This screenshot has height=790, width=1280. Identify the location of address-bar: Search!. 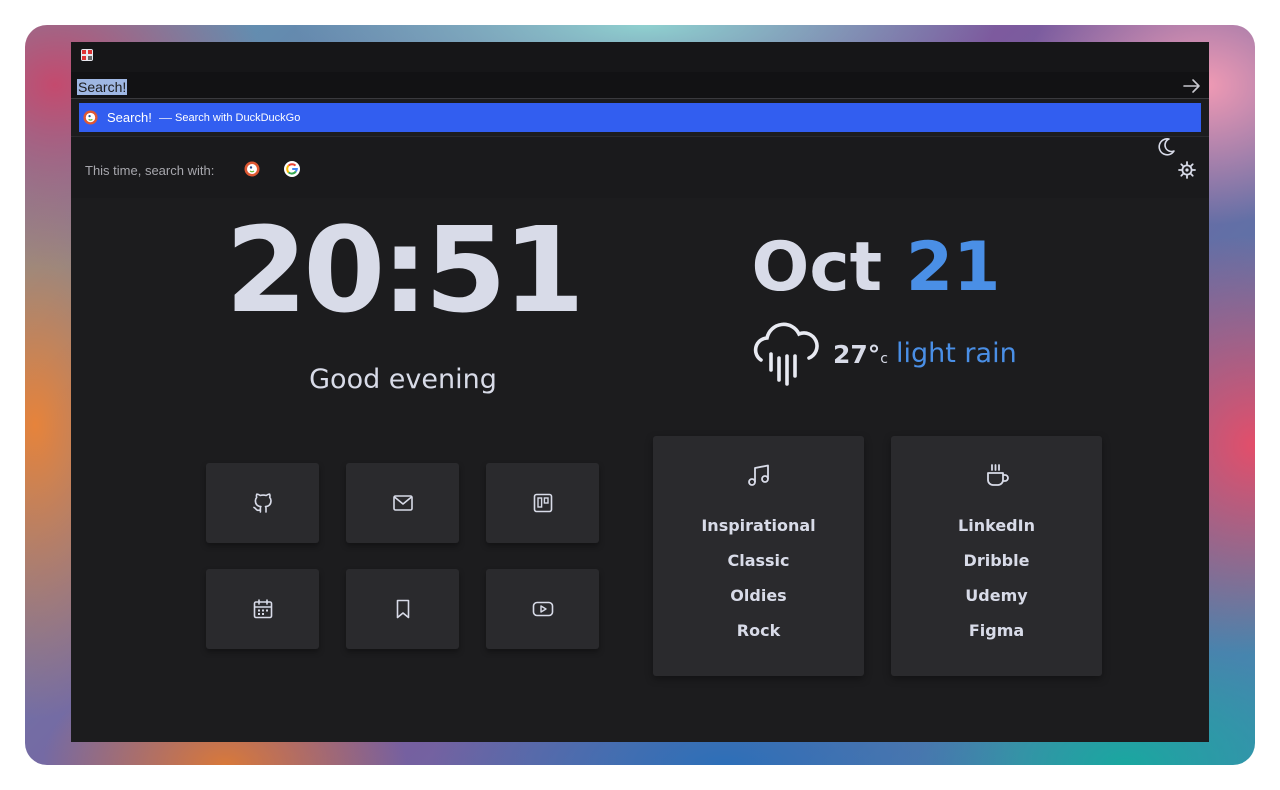
(640, 85).